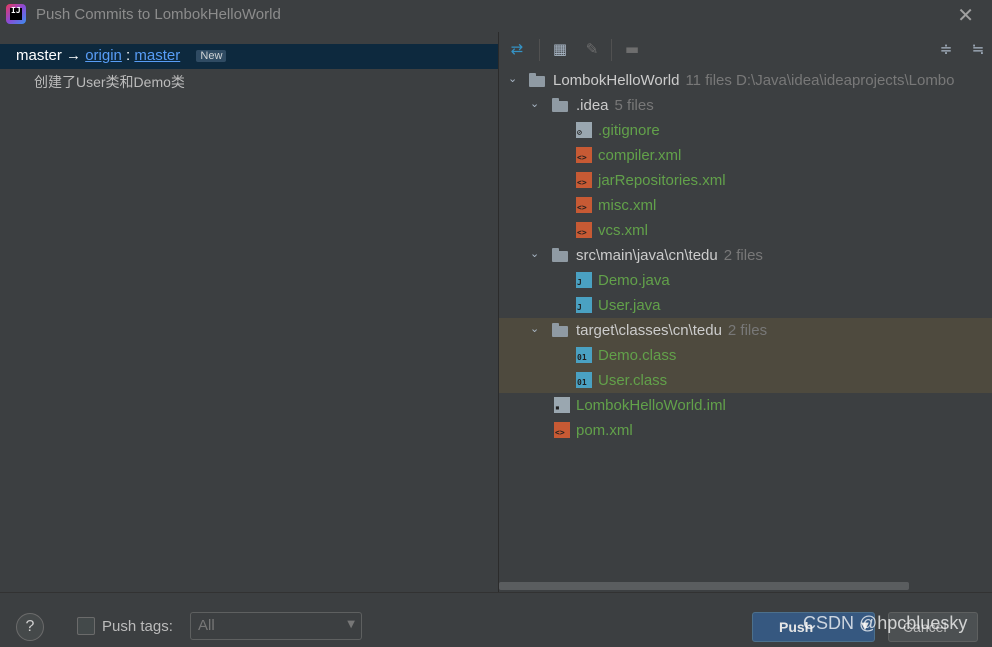 The height and width of the screenshot is (647, 992). I want to click on ignored-file-icon: ⊘, so click(584, 130).